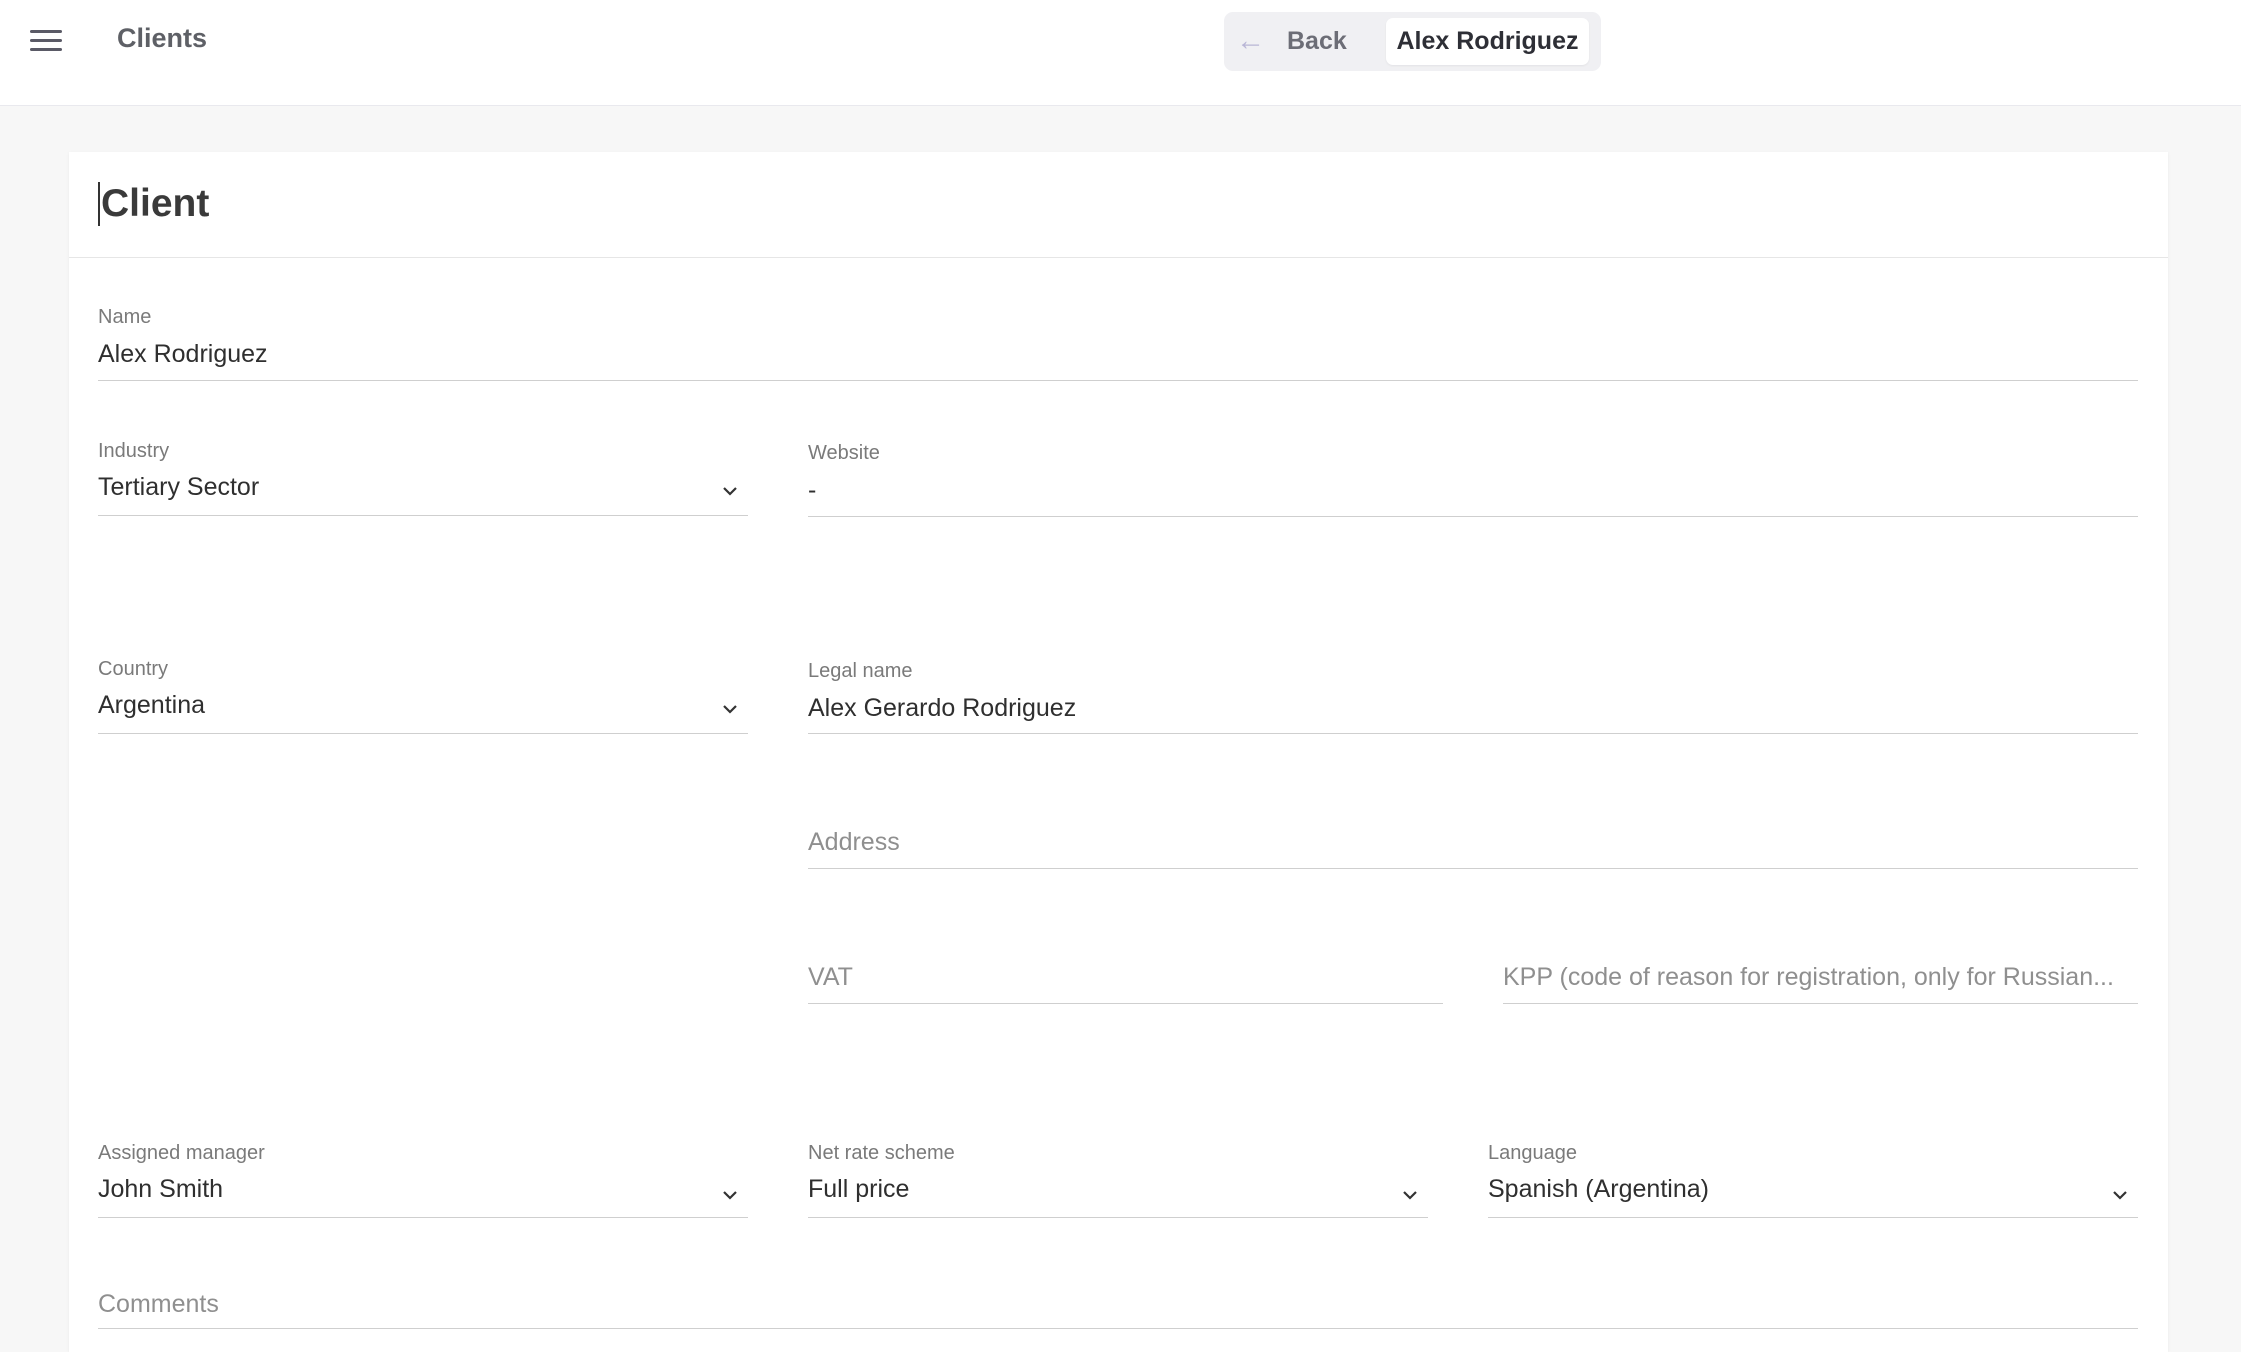 The height and width of the screenshot is (1352, 2241). What do you see at coordinates (161, 1189) in the screenshot?
I see `assigned-manager-value: John Smith` at bounding box center [161, 1189].